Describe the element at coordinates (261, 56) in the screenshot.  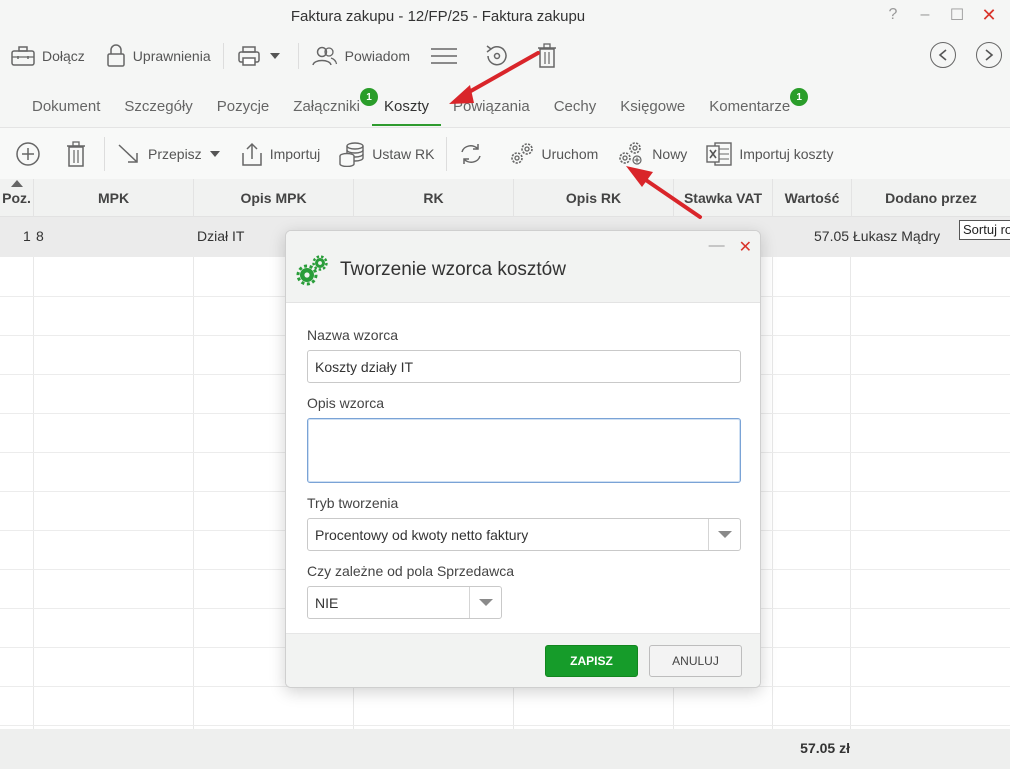
I see `print-button` at that location.